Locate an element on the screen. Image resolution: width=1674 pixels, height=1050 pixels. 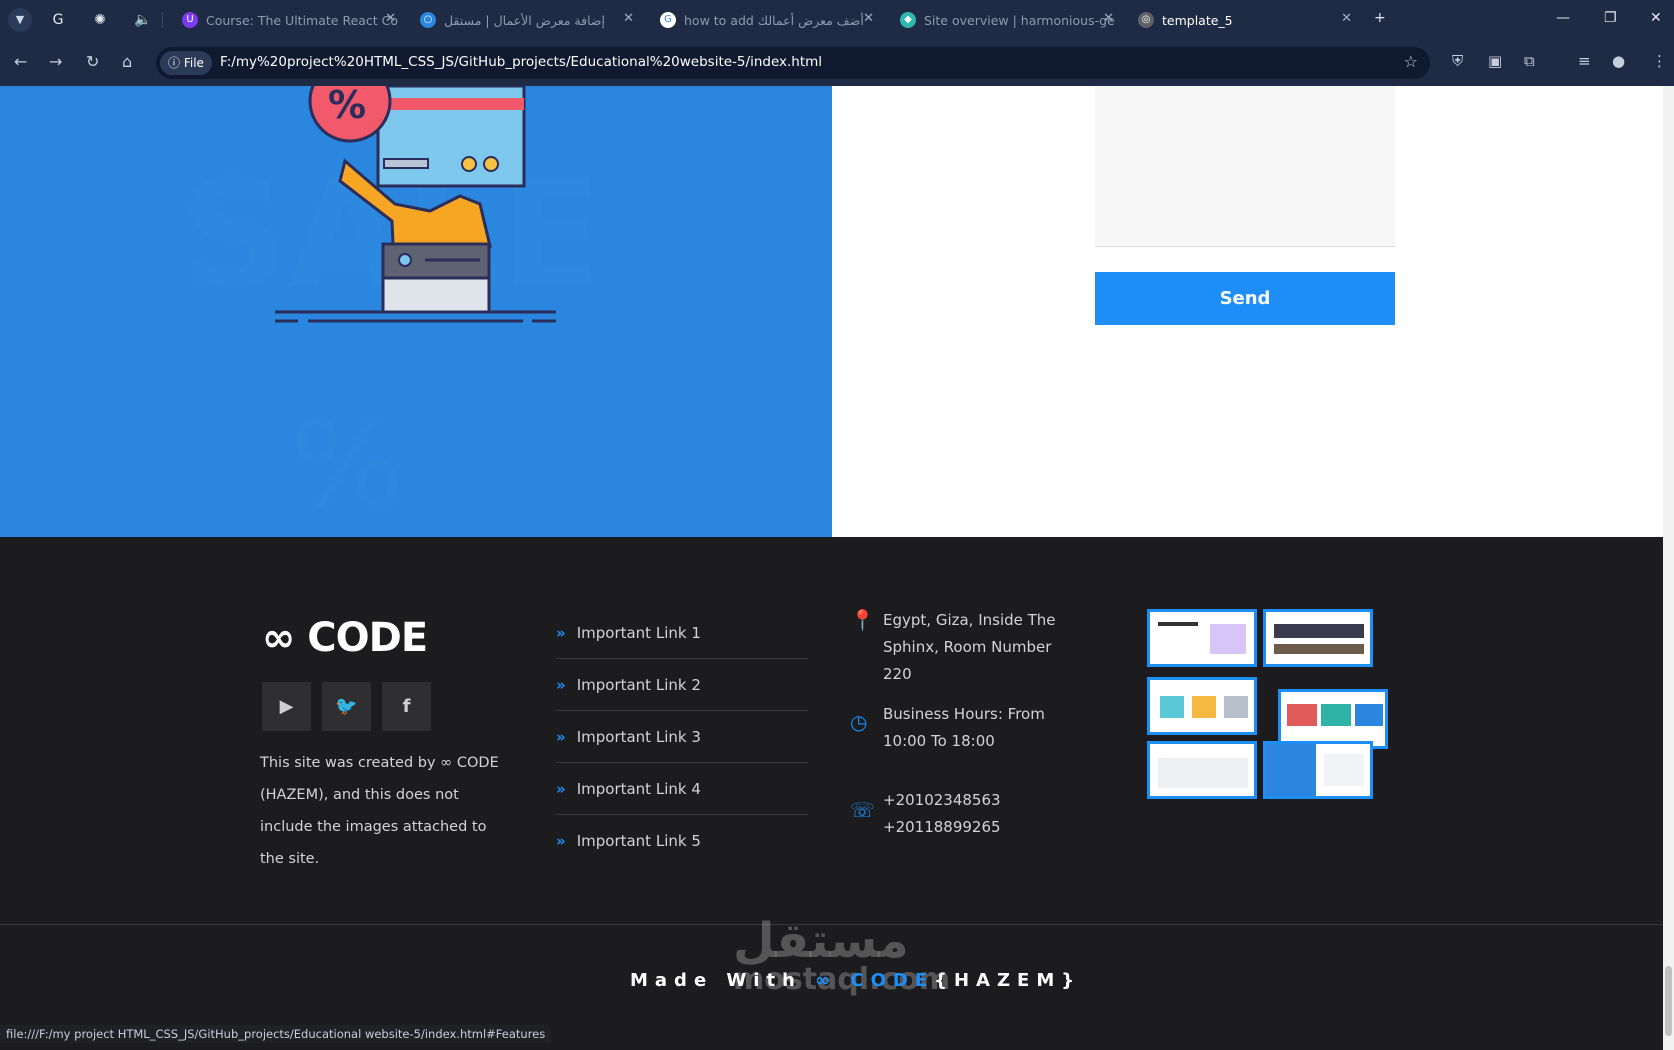
facebook-icon: f is located at coordinates (406, 706).